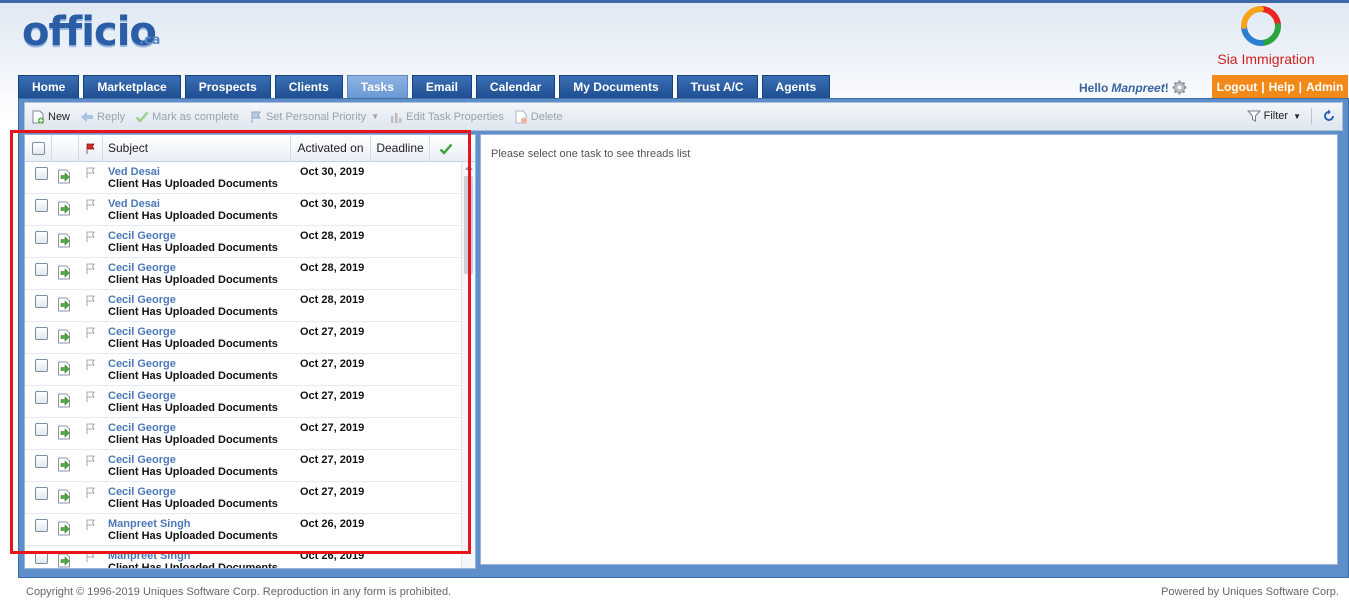  What do you see at coordinates (377, 86) in the screenshot?
I see `tab-tasks: Tasks` at bounding box center [377, 86].